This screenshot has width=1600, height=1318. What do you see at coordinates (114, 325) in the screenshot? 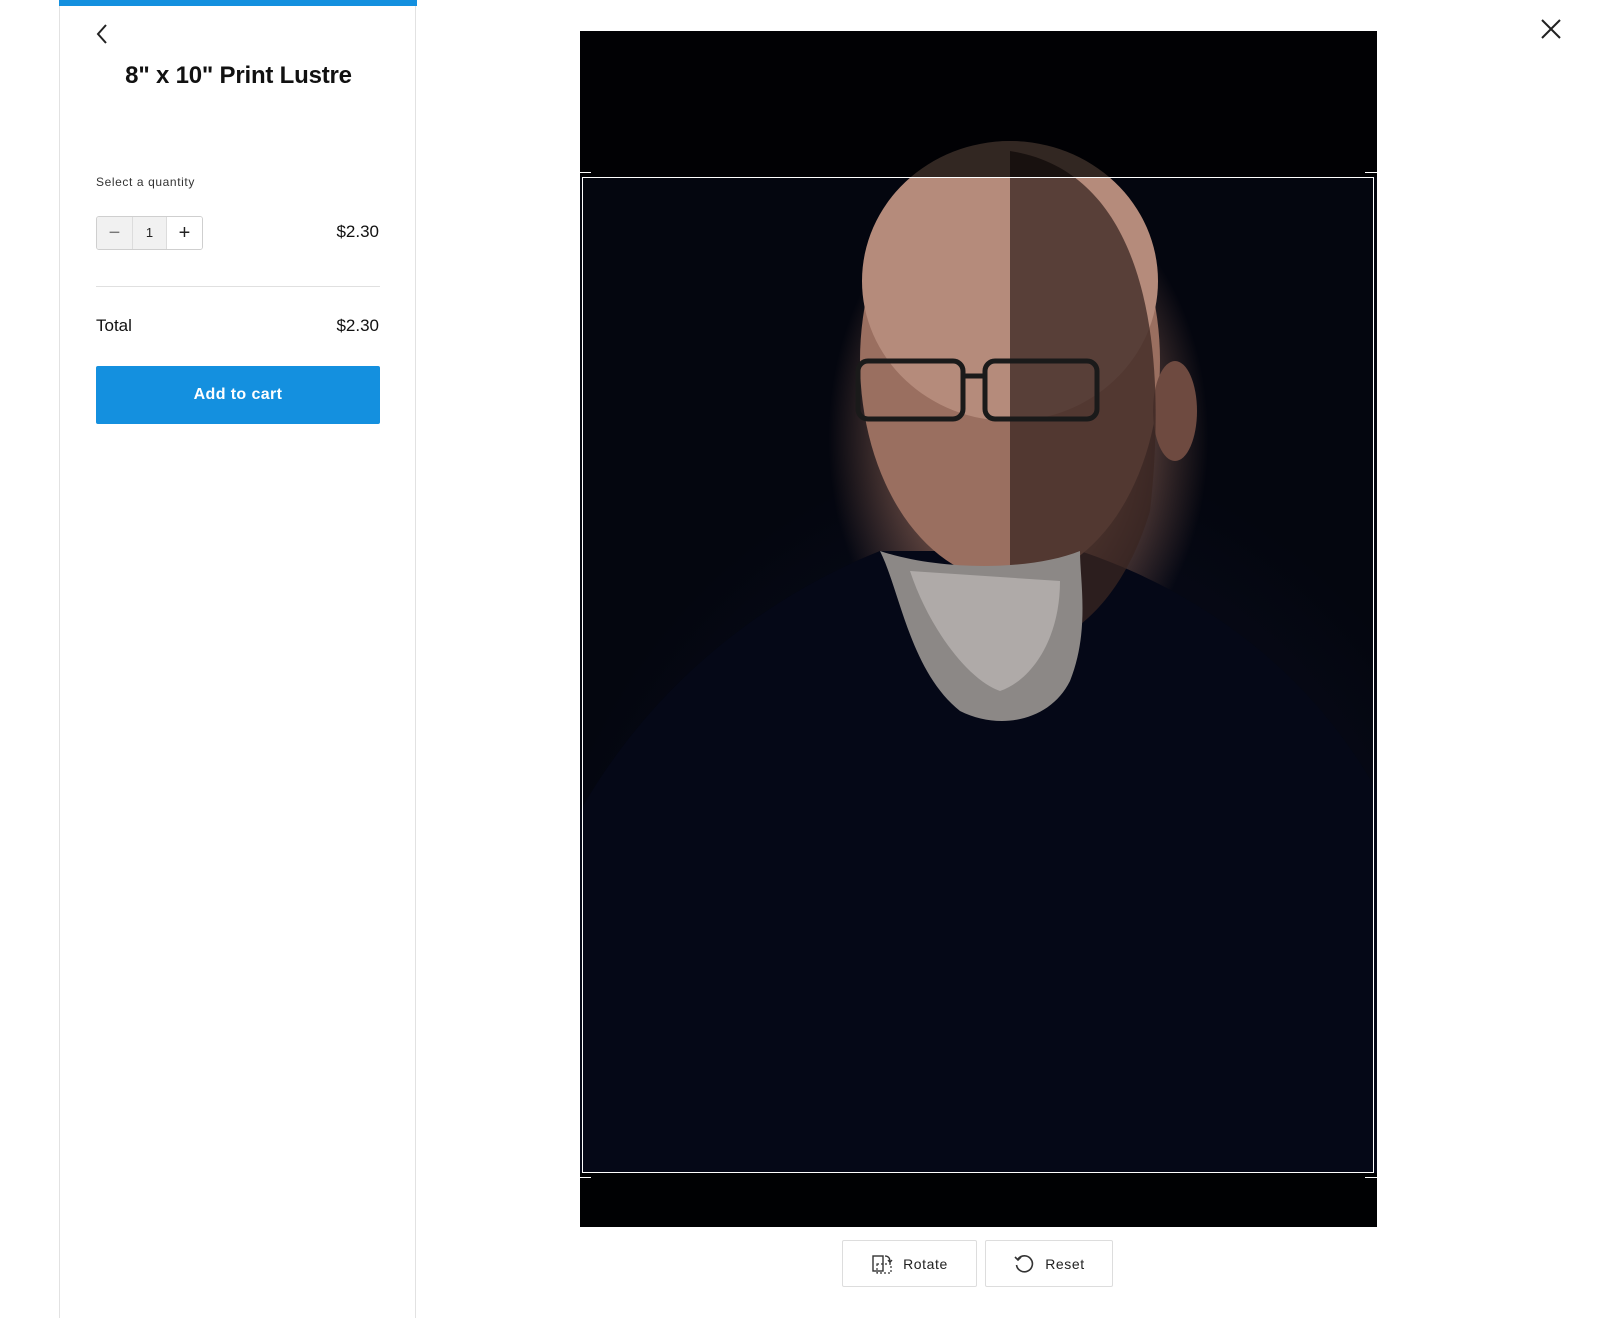
I see `total-label: Total` at bounding box center [114, 325].